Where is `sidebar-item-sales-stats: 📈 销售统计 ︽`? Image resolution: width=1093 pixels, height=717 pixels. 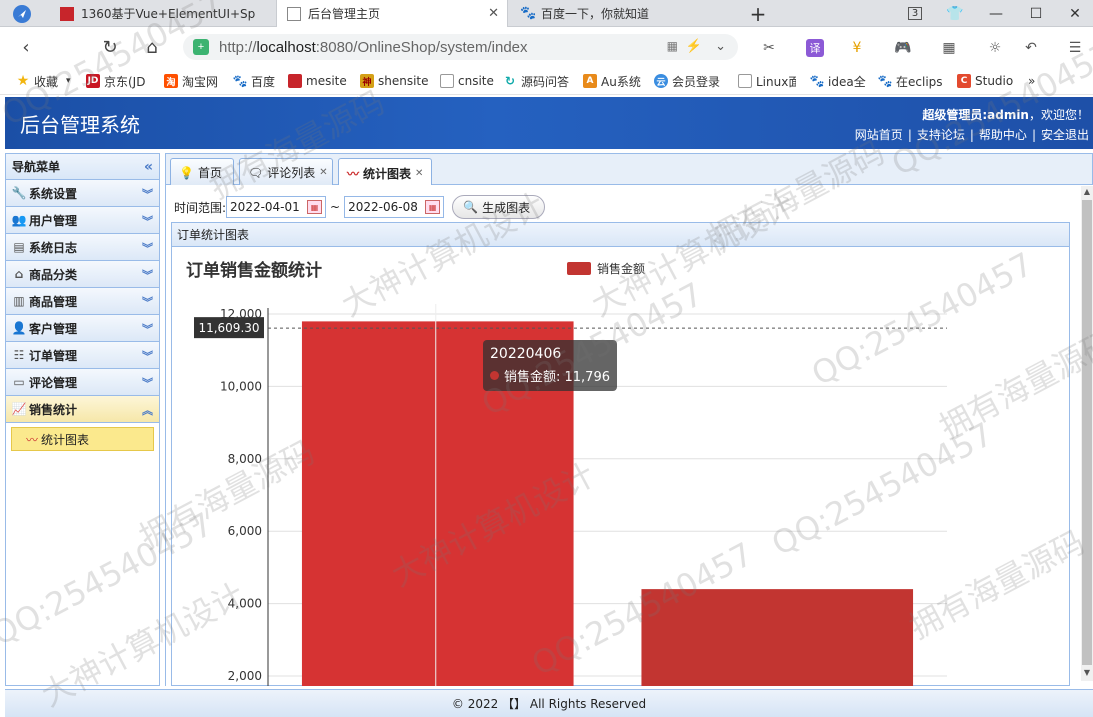
sidebar-item-sales-stats: 📈 销售统计 ︽ is located at coordinates (82, 409).